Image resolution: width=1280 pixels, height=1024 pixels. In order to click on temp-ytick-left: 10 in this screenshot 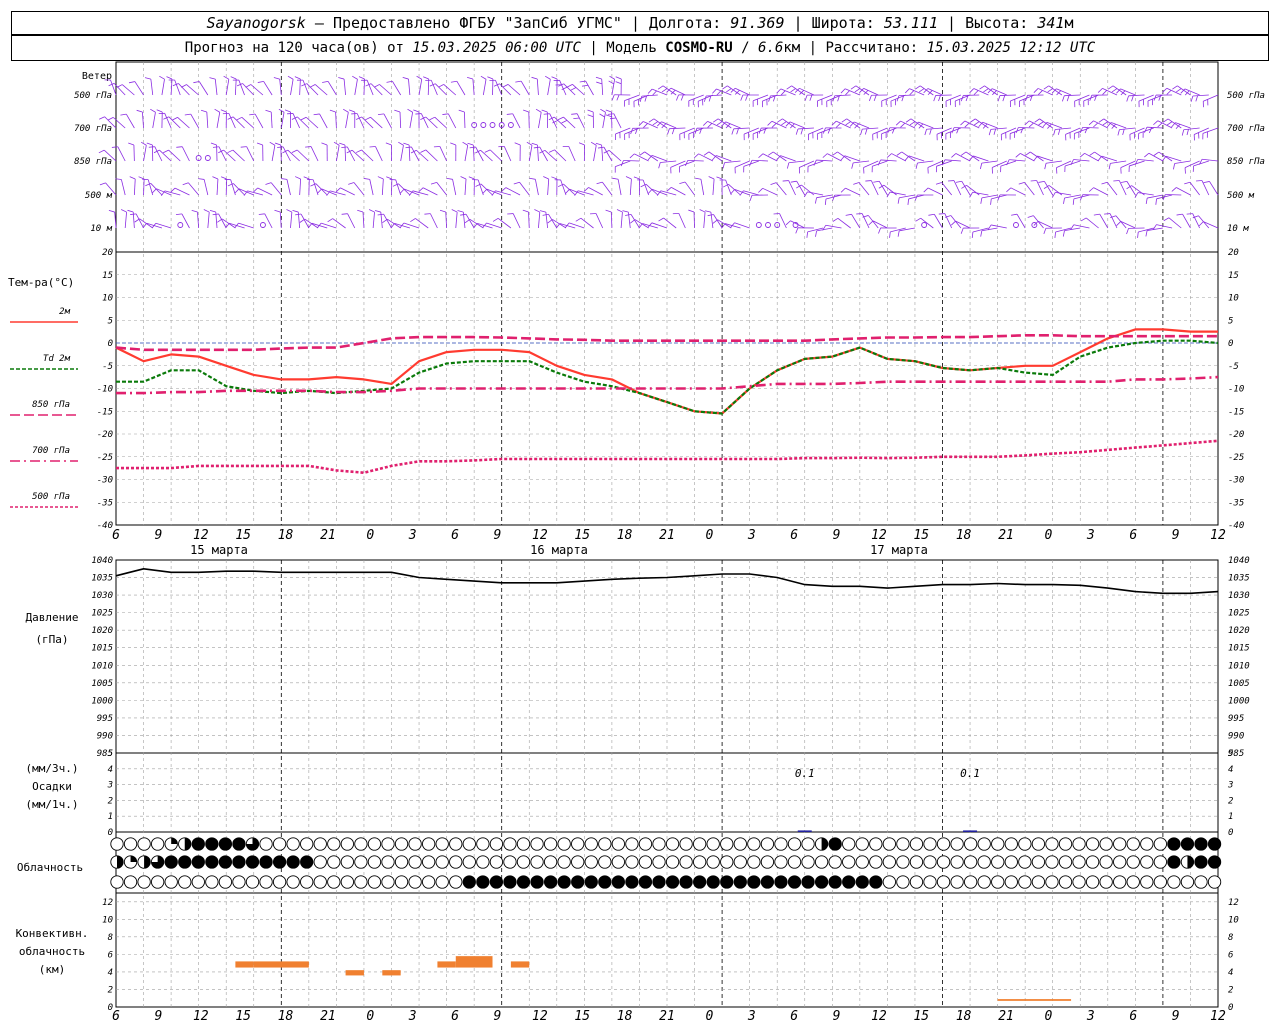, I will do `click(107, 299)`.